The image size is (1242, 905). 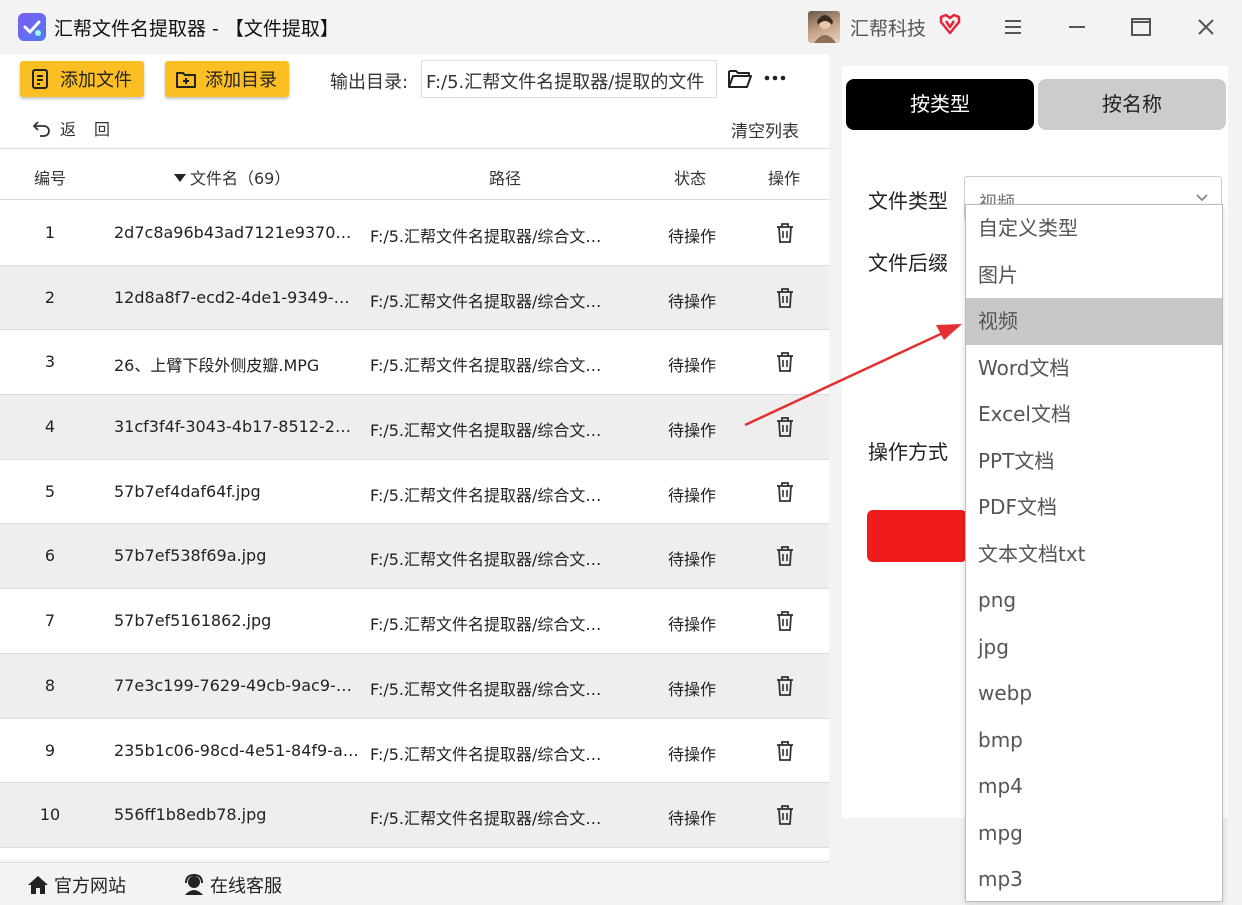 I want to click on column-header-filename: 文件名（69）, so click(x=232, y=177).